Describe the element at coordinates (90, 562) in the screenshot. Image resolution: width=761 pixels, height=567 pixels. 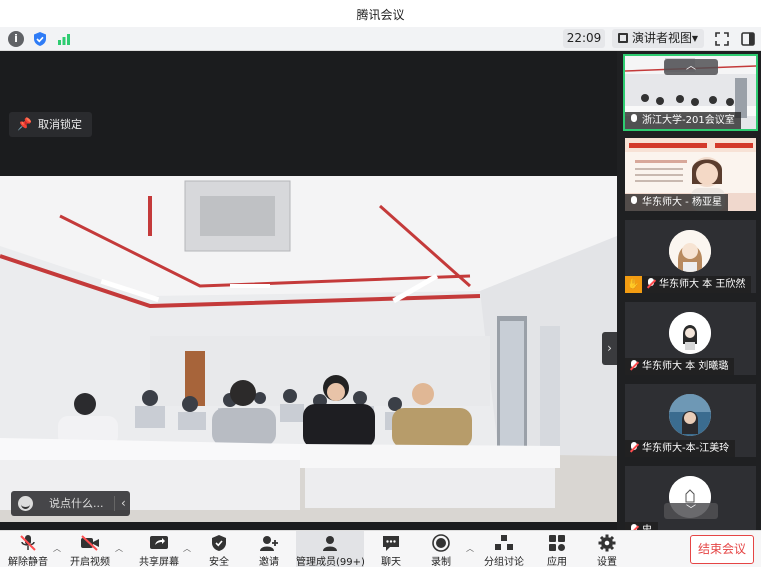
I see `start-video-label: 开启视频` at that location.